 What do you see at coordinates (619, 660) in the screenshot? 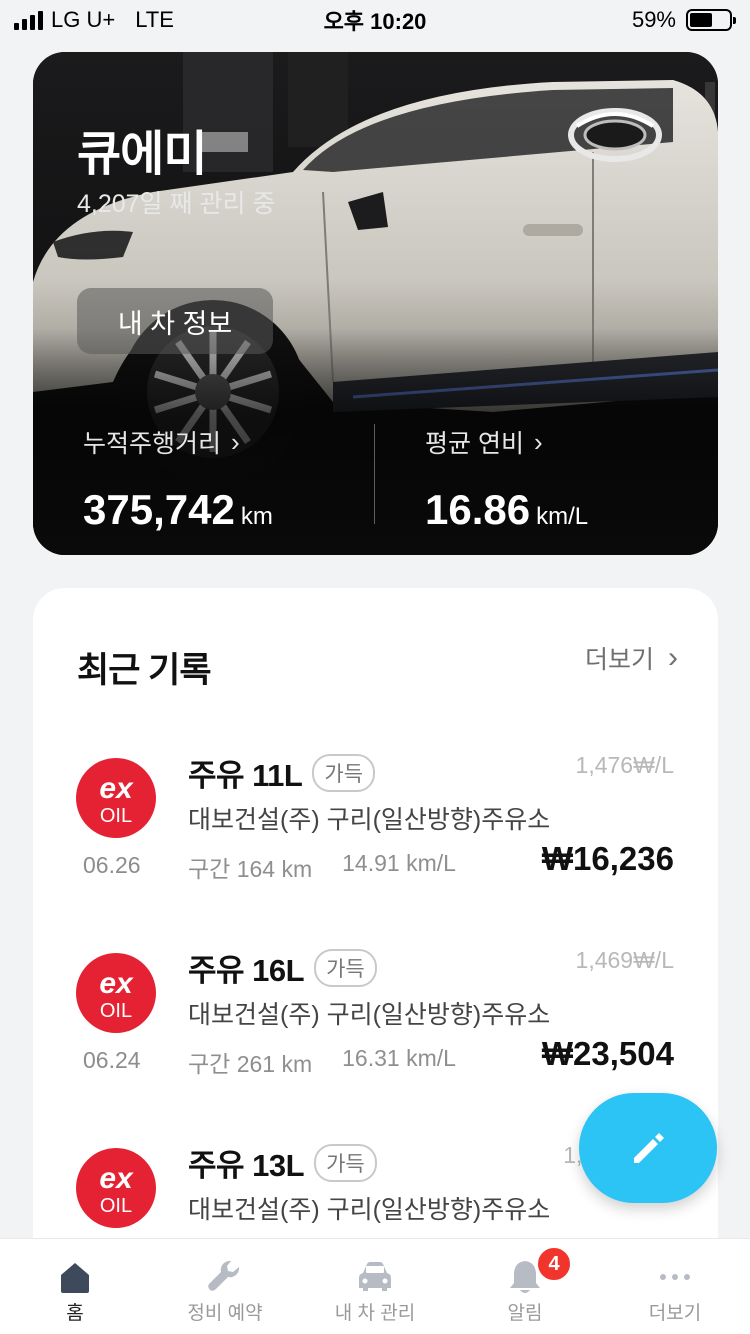
I see `more-label: 더보기` at bounding box center [619, 660].